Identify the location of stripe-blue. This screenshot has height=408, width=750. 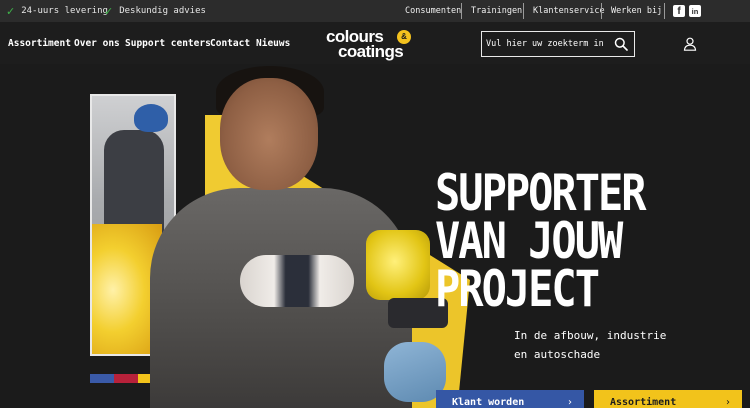
(102, 378).